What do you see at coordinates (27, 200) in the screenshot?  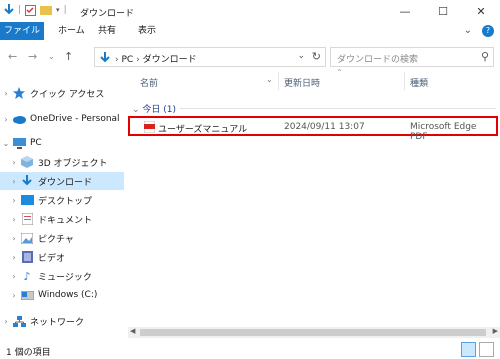 I see `desktop-icon` at bounding box center [27, 200].